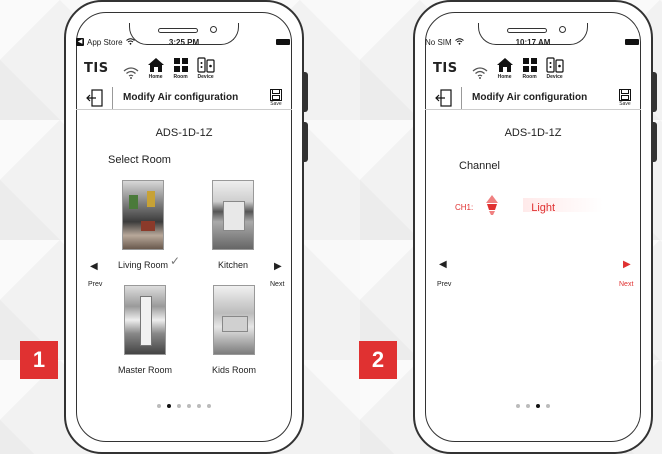 Image resolution: width=662 pixels, height=454 pixels. I want to click on room-card-kids: Kids Room, so click(234, 330).